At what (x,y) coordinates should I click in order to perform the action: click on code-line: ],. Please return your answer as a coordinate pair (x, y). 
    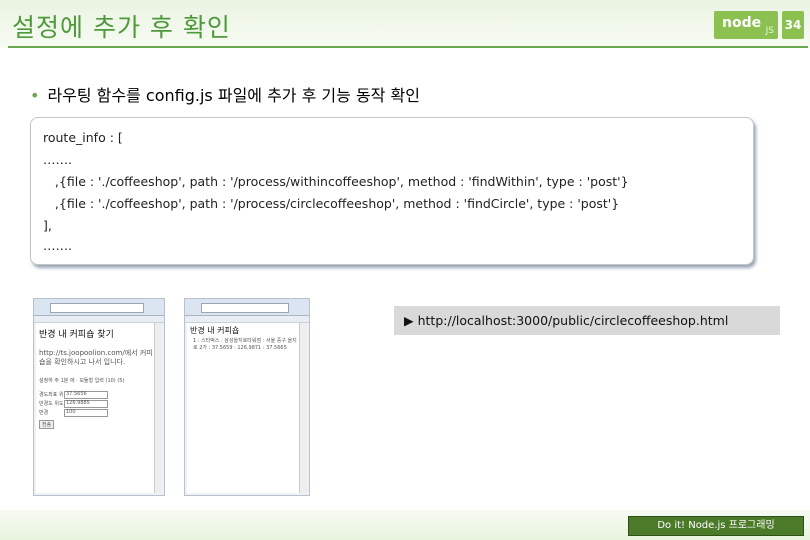
    Looking at the image, I should click on (47, 225).